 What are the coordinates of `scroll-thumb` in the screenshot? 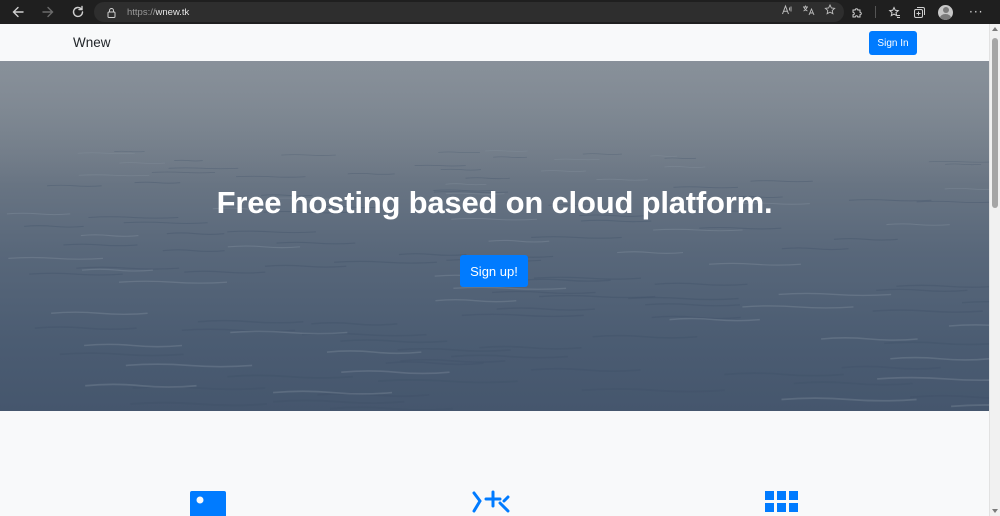 It's located at (995, 123).